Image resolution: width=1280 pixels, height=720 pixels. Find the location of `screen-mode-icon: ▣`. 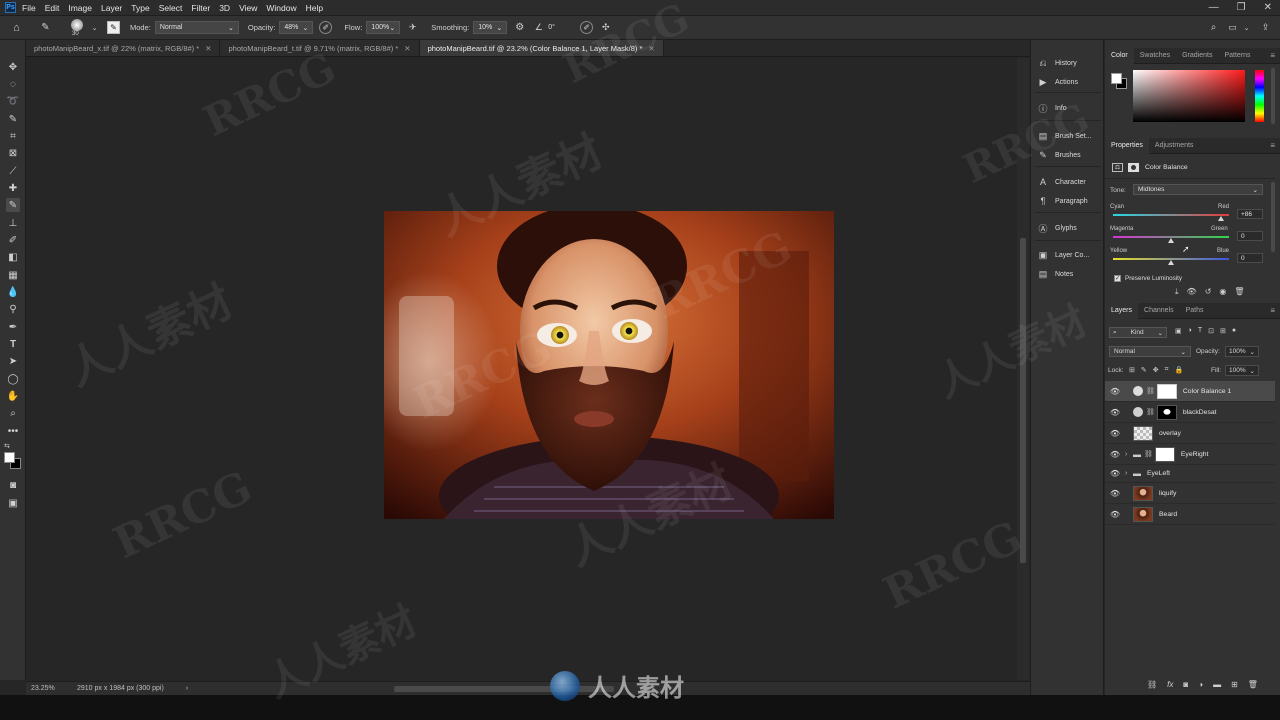

screen-mode-icon: ▣ is located at coordinates (13, 503).